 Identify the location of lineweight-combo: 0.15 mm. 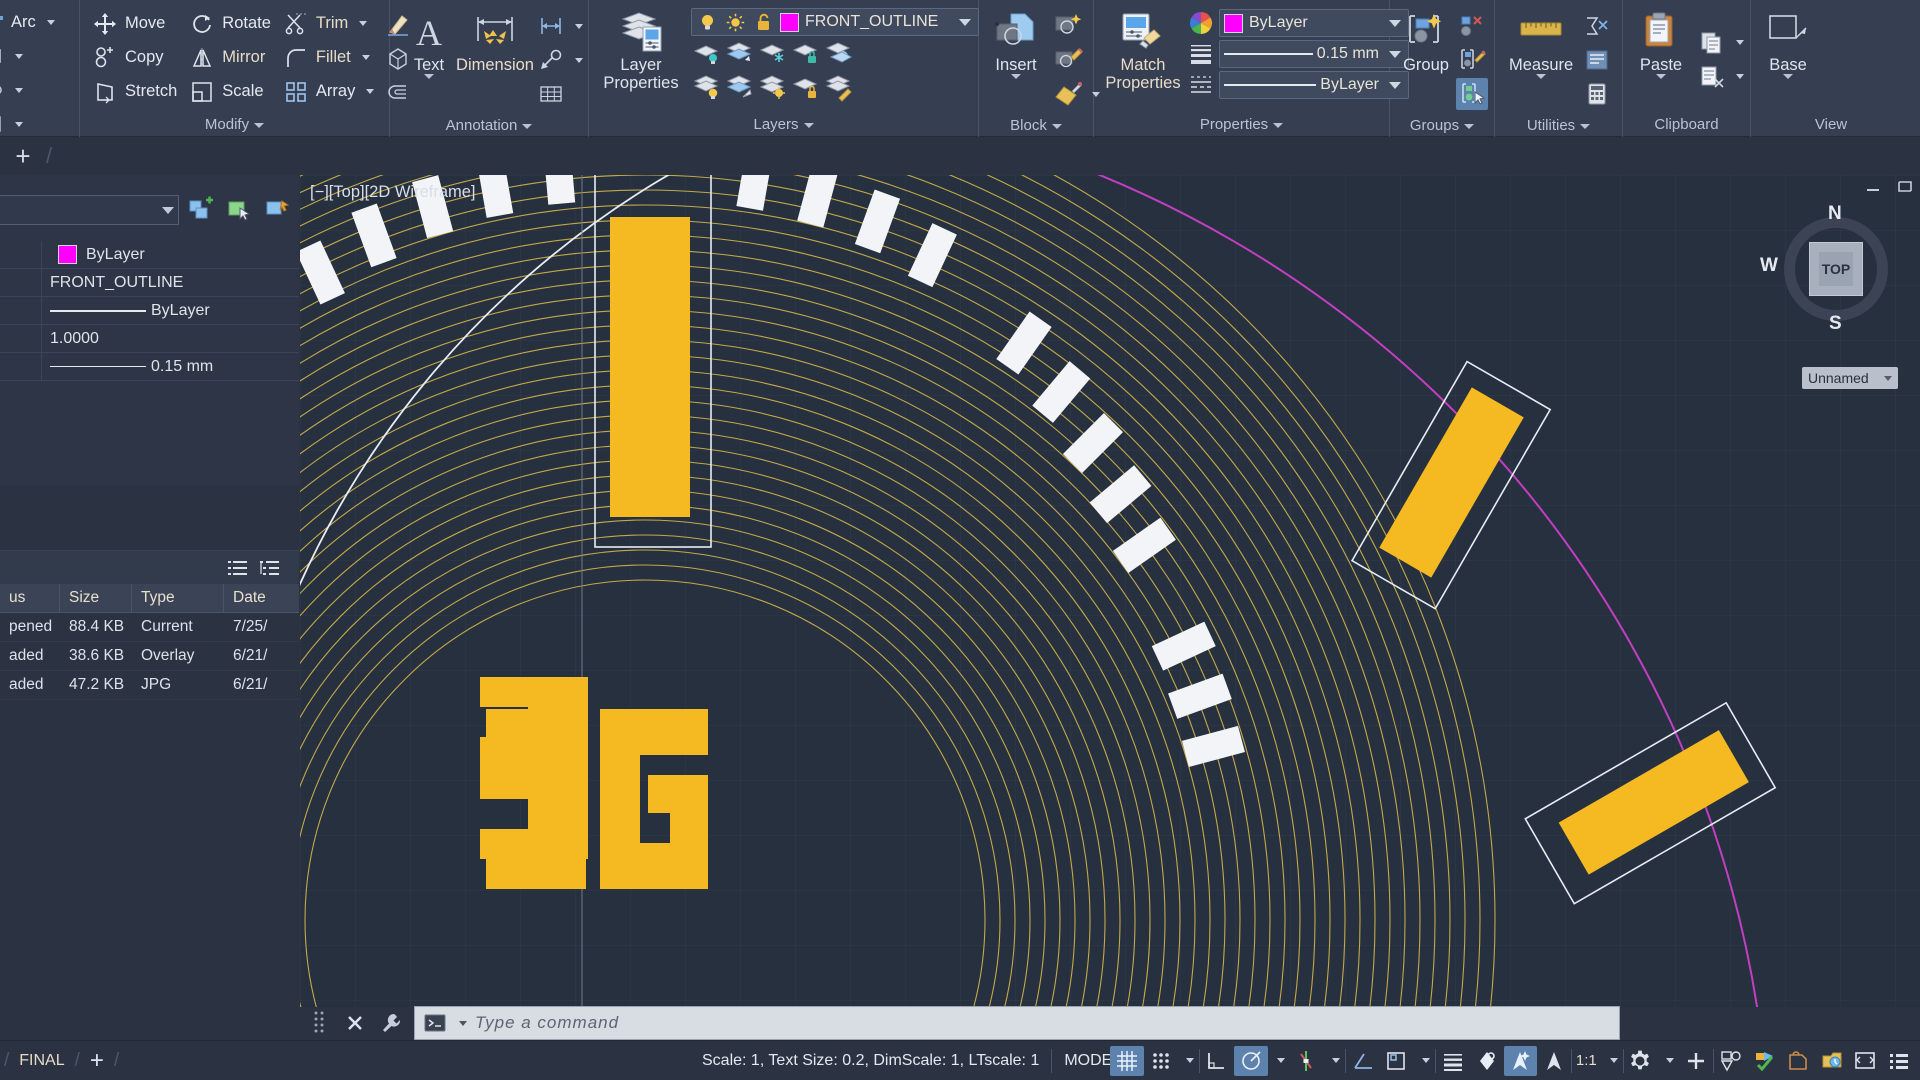
(1314, 54).